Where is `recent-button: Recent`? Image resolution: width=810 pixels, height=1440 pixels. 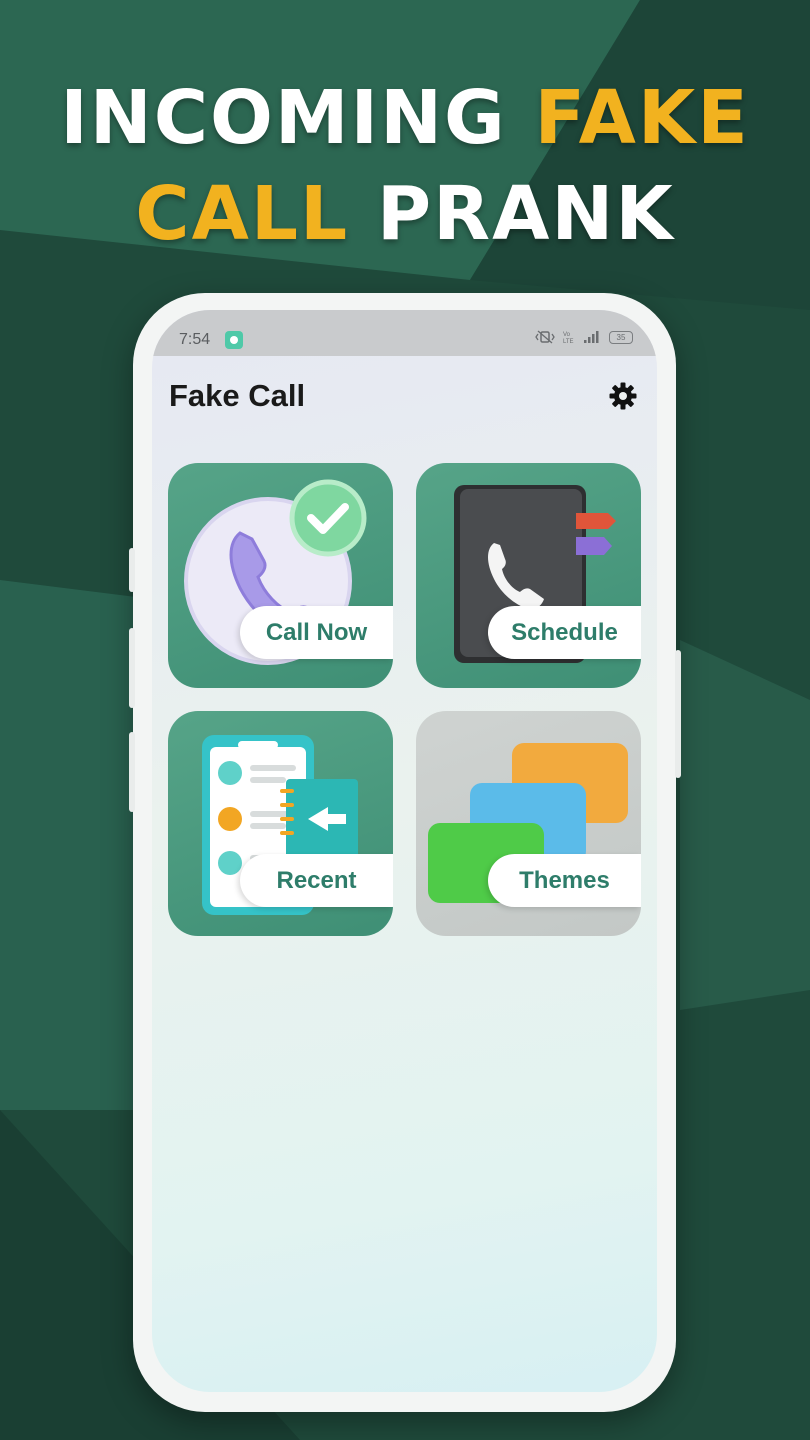 recent-button: Recent is located at coordinates (316, 880).